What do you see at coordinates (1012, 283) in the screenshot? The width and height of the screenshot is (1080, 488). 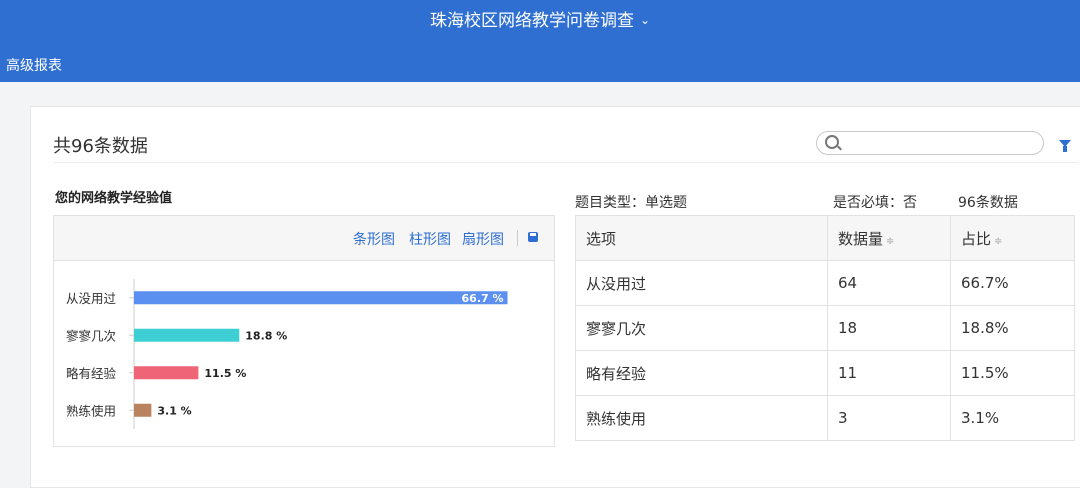 I see `cell-ratio: 66.7%` at bounding box center [1012, 283].